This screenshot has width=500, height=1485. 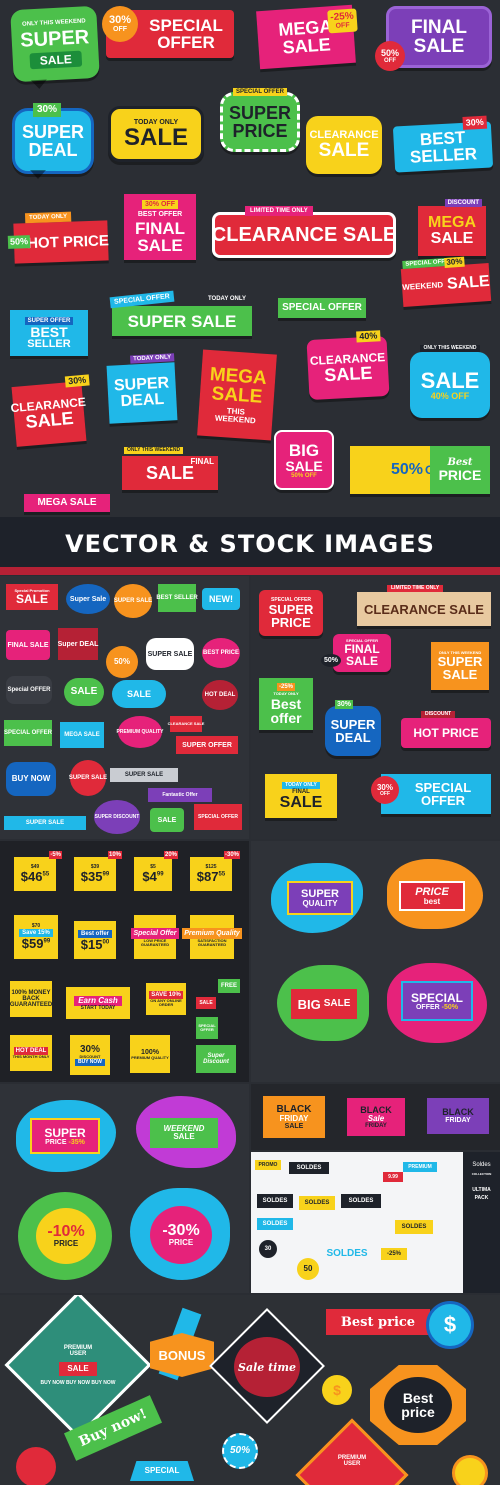 What do you see at coordinates (393, 1177) in the screenshot?
I see `soldes-badge: 9.99` at bounding box center [393, 1177].